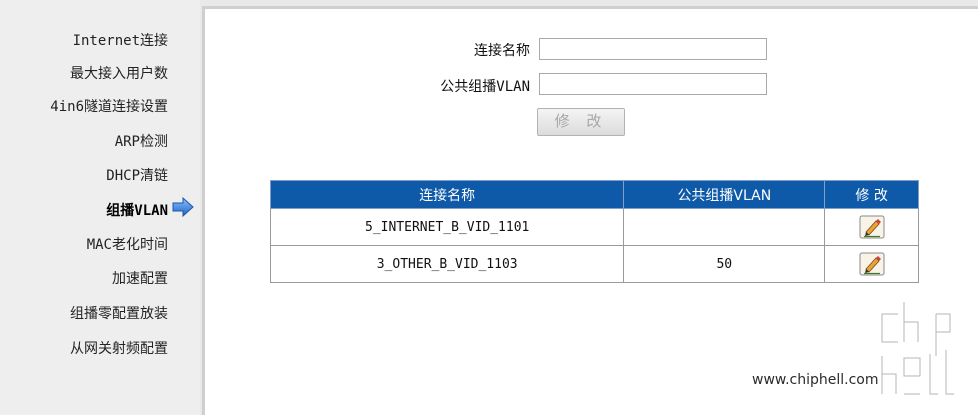  I want to click on sidebar-item-arp-detect: ARP检测, so click(141, 141).